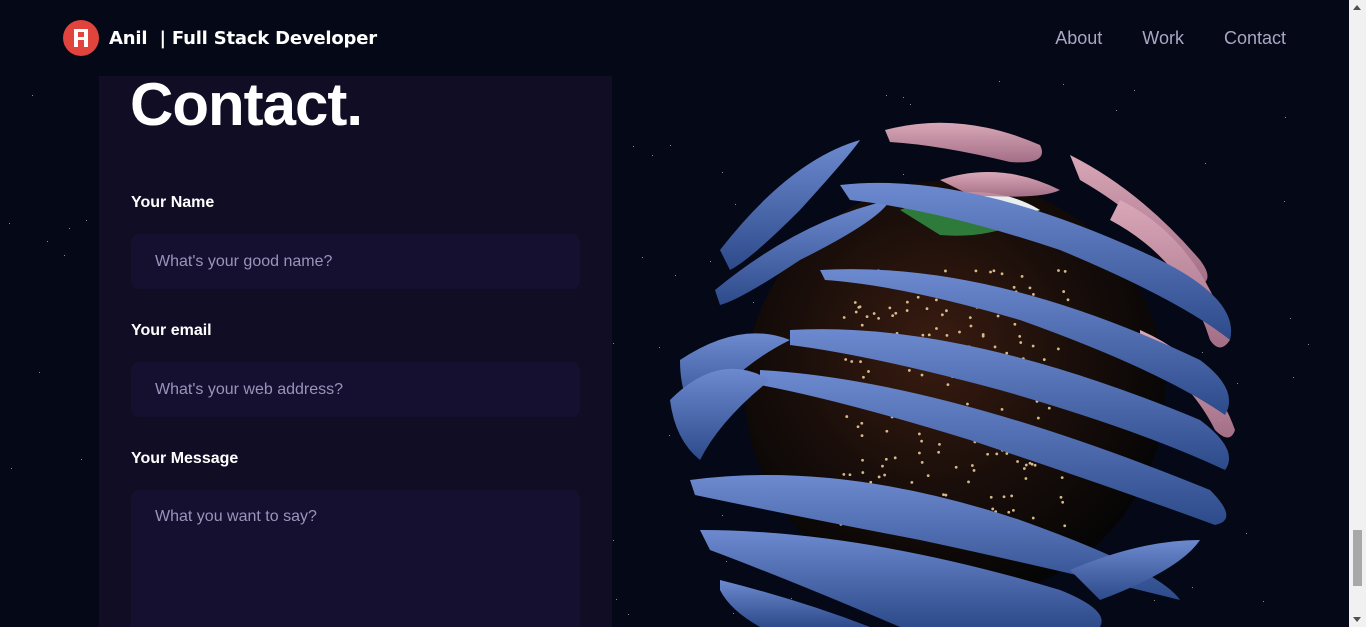  What do you see at coordinates (355, 389) in the screenshot?
I see `email-input` at bounding box center [355, 389].